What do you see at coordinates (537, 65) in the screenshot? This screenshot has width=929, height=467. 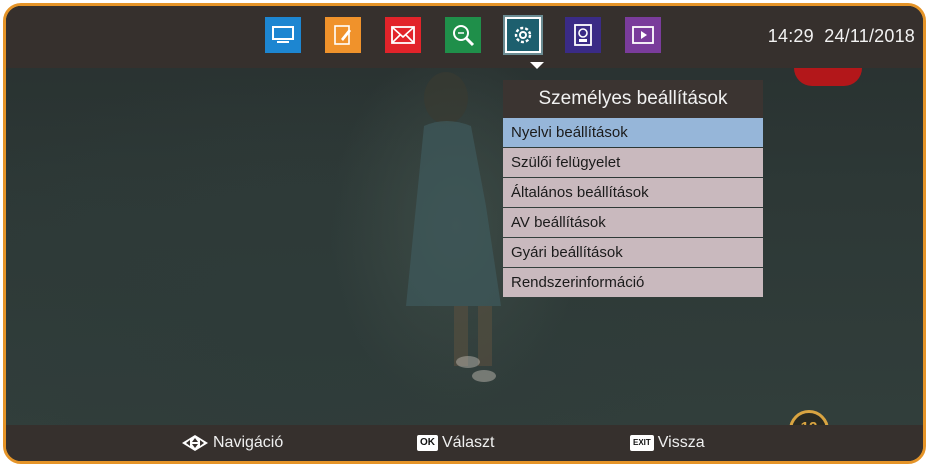 I see `active-tab-caret-icon` at bounding box center [537, 65].